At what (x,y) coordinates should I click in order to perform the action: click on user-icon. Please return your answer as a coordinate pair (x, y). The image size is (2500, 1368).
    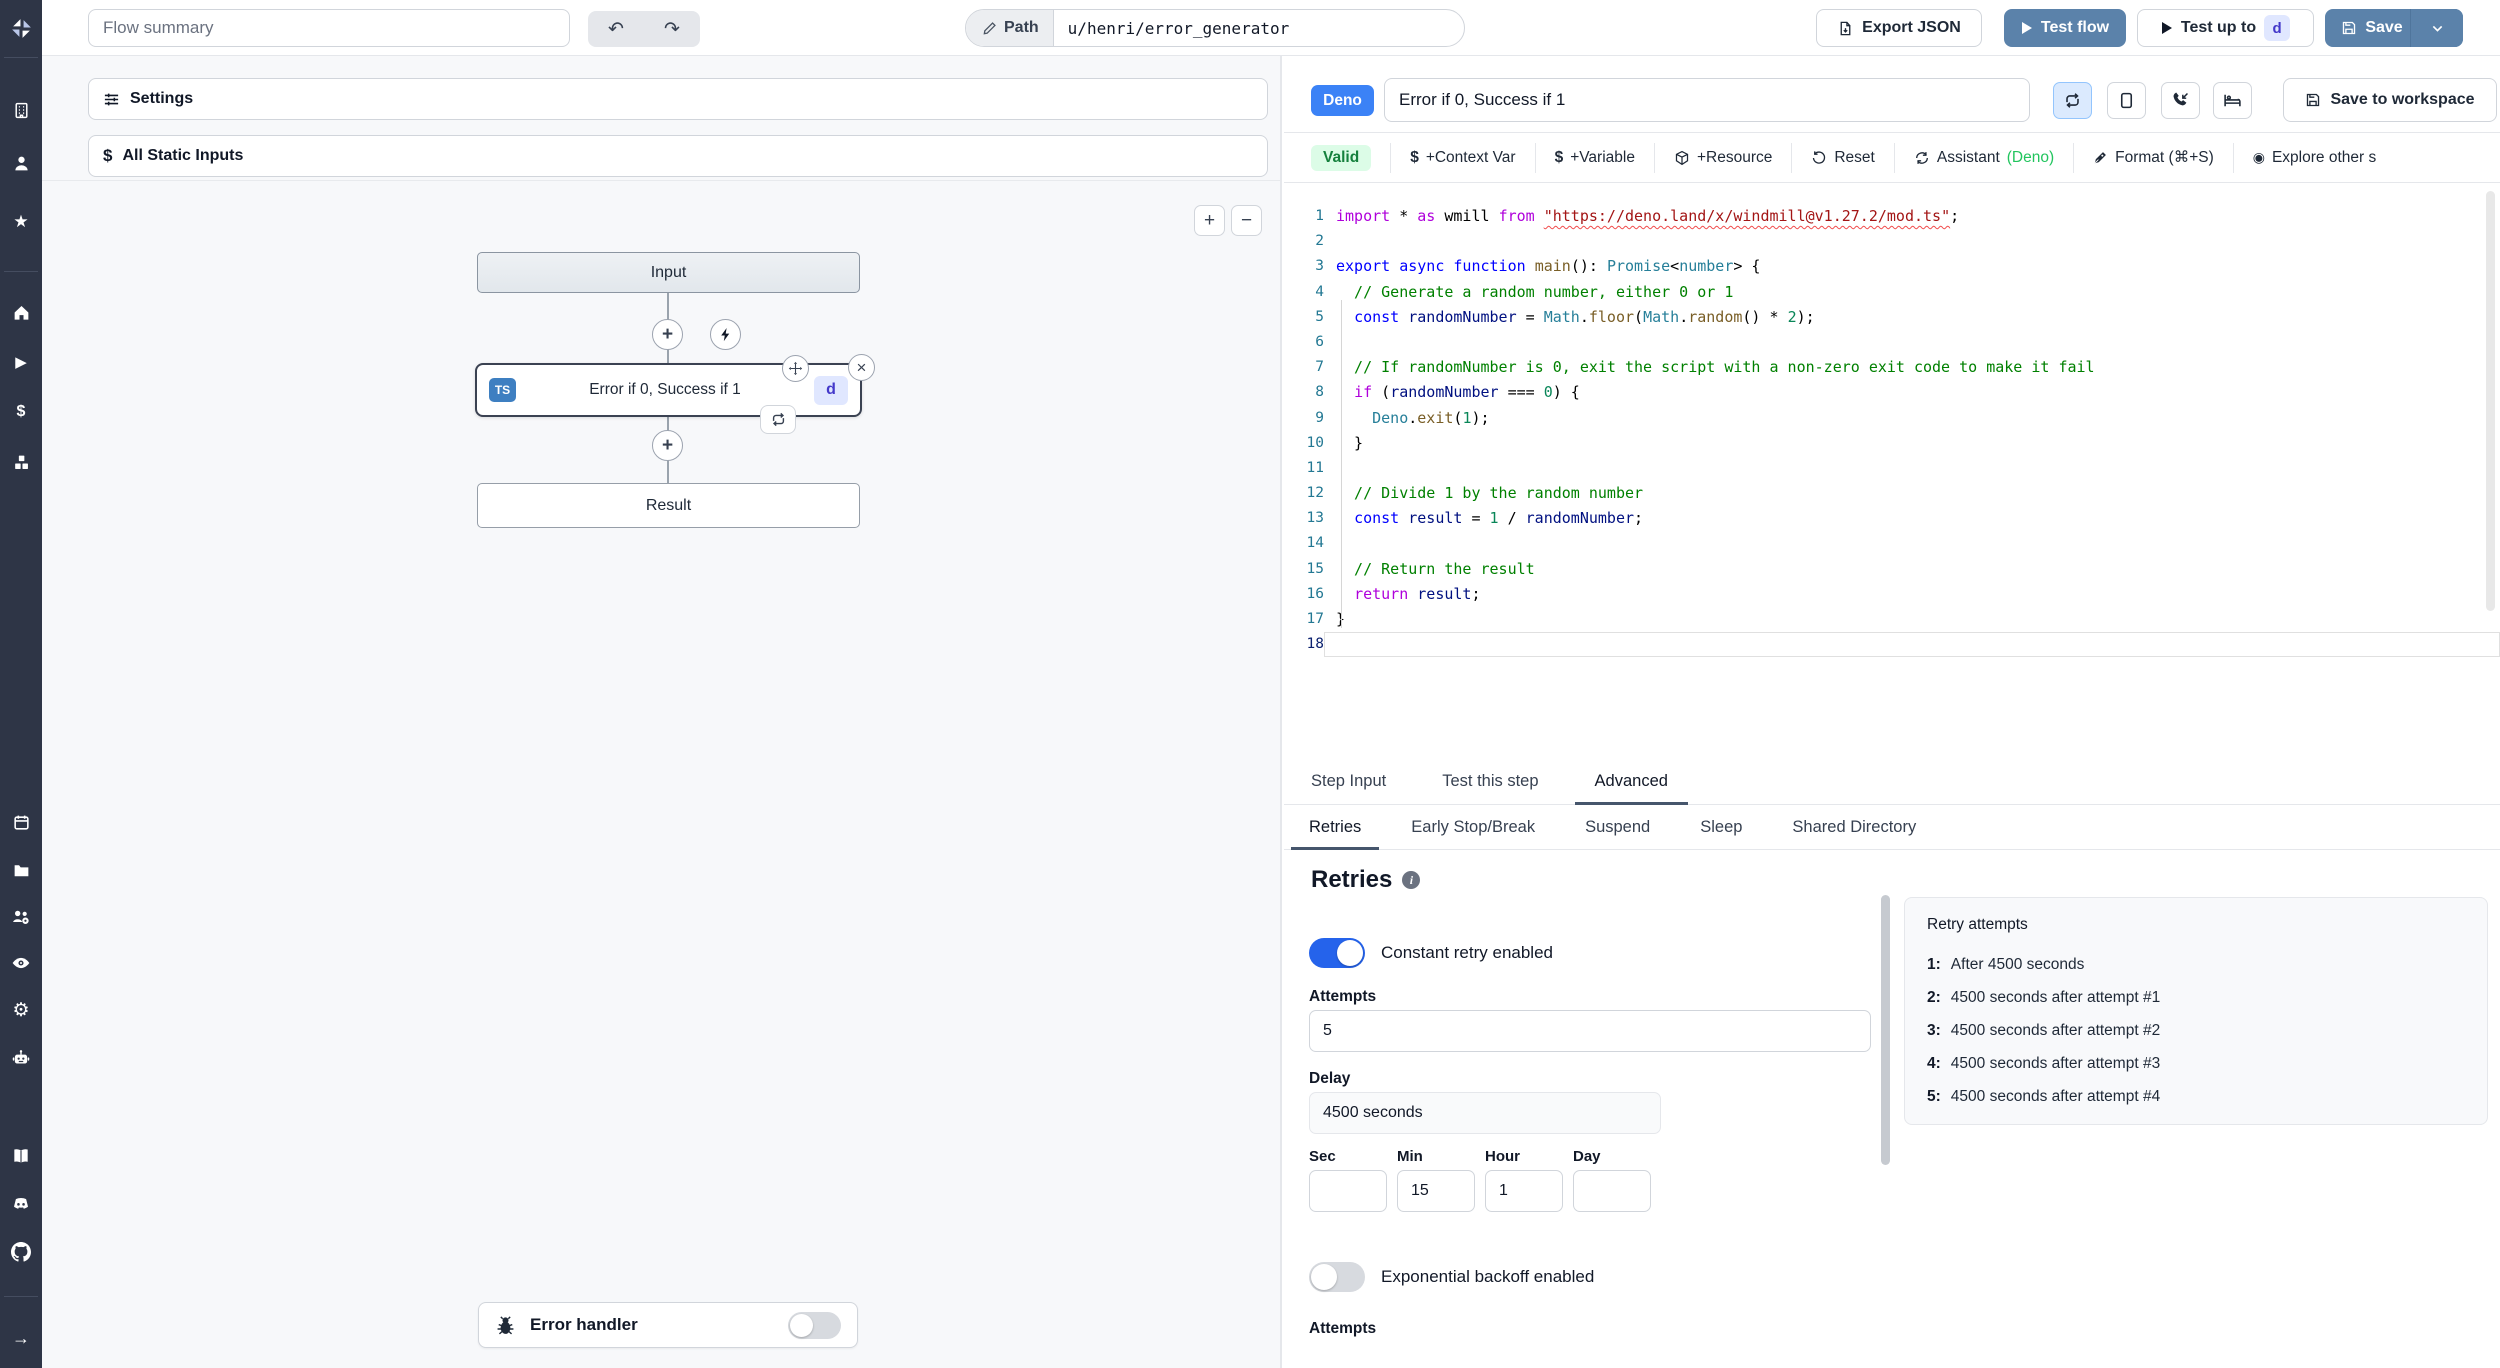
    Looking at the image, I should click on (21, 163).